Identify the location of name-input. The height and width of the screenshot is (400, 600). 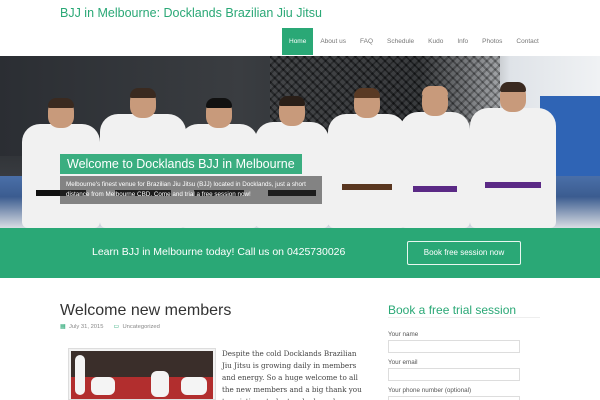
(454, 346).